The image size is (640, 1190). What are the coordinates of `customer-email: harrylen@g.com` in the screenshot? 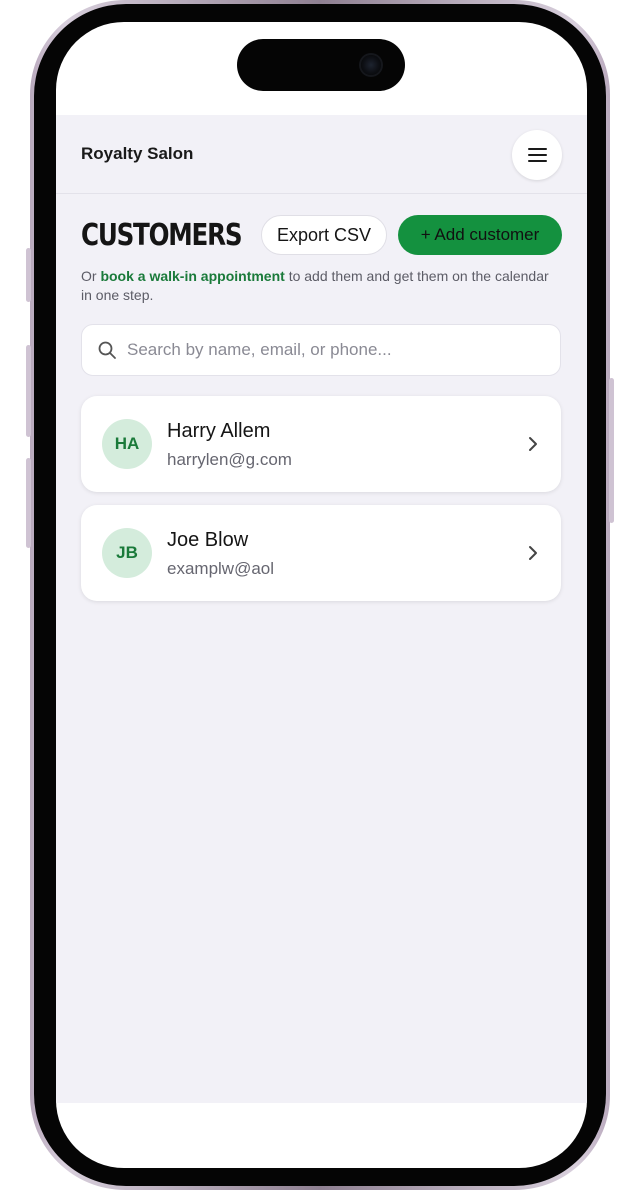 It's located at (229, 459).